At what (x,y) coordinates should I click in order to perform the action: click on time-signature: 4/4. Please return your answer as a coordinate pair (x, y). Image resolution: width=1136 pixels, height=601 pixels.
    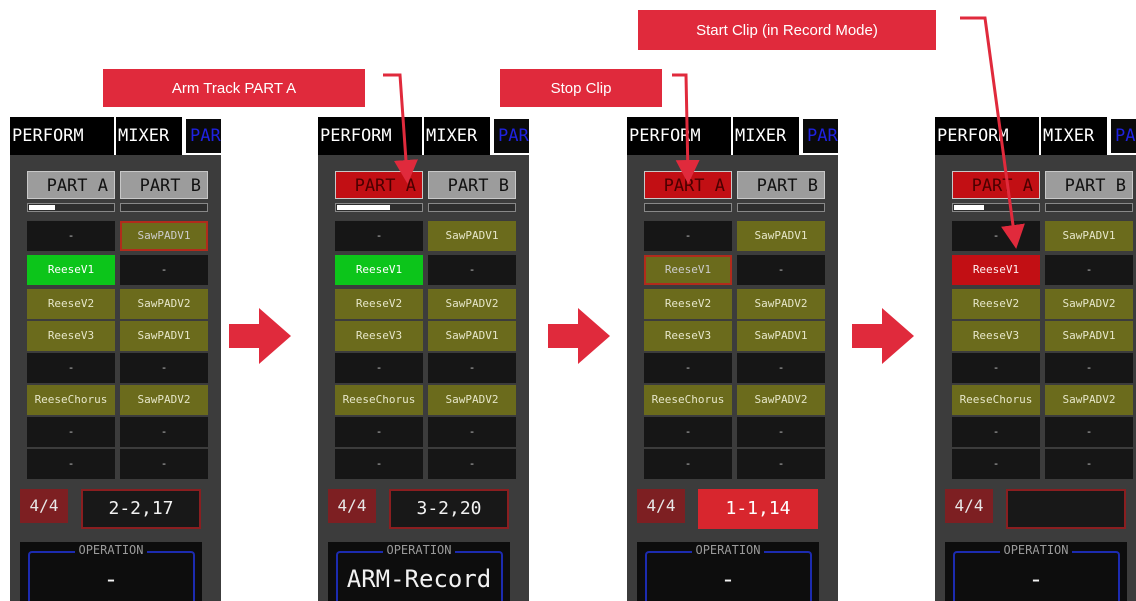
    Looking at the image, I should click on (661, 506).